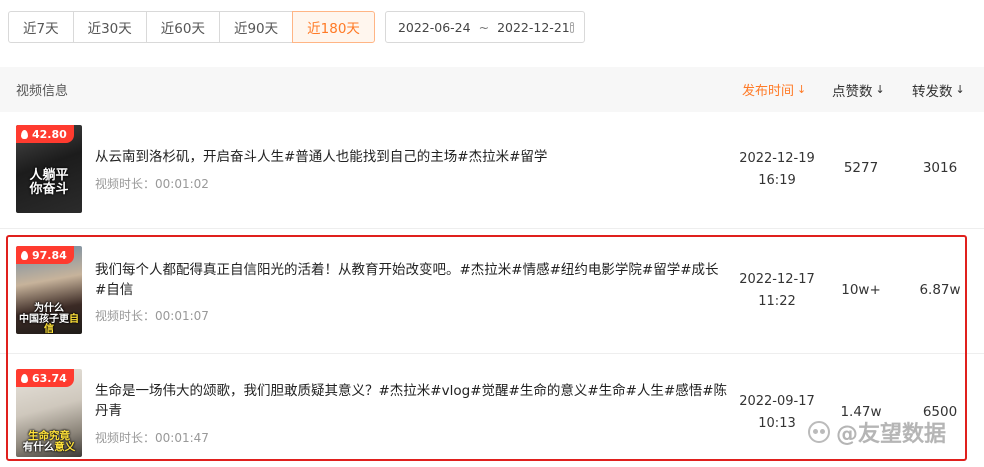 This screenshot has width=984, height=467. I want to click on thumbnail-caption-line: 人躺平, so click(49, 175).